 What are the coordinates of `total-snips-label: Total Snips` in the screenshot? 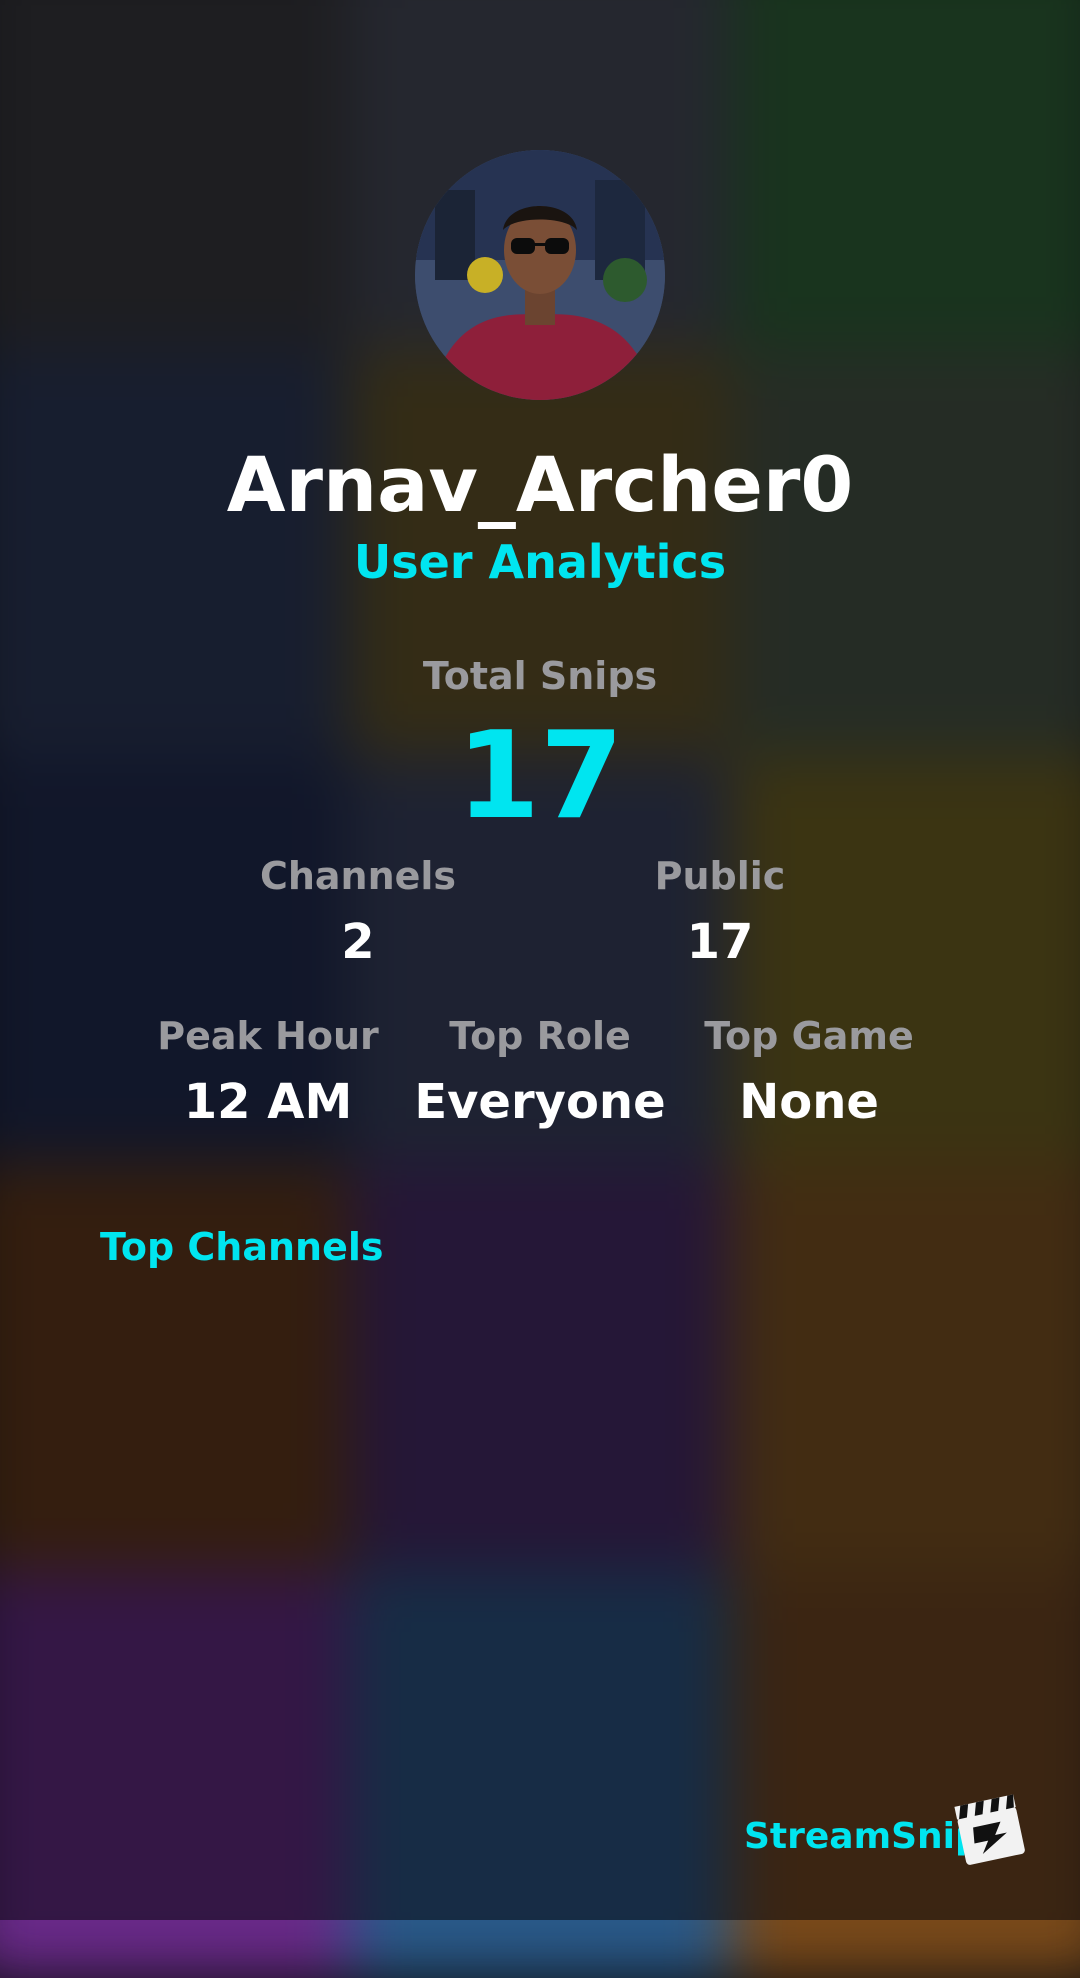 It's located at (540, 676).